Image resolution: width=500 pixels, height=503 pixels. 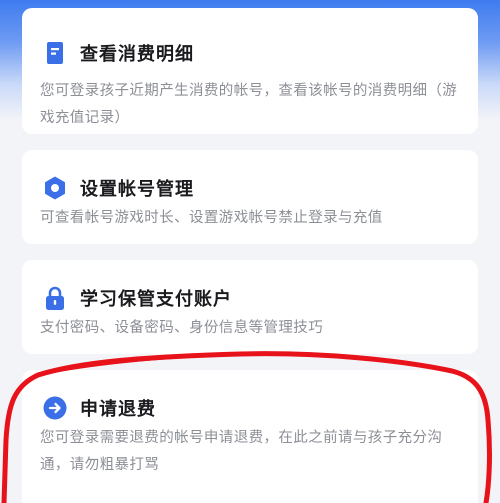 I want to click on card-title: 申请退费, so click(x=118, y=409).